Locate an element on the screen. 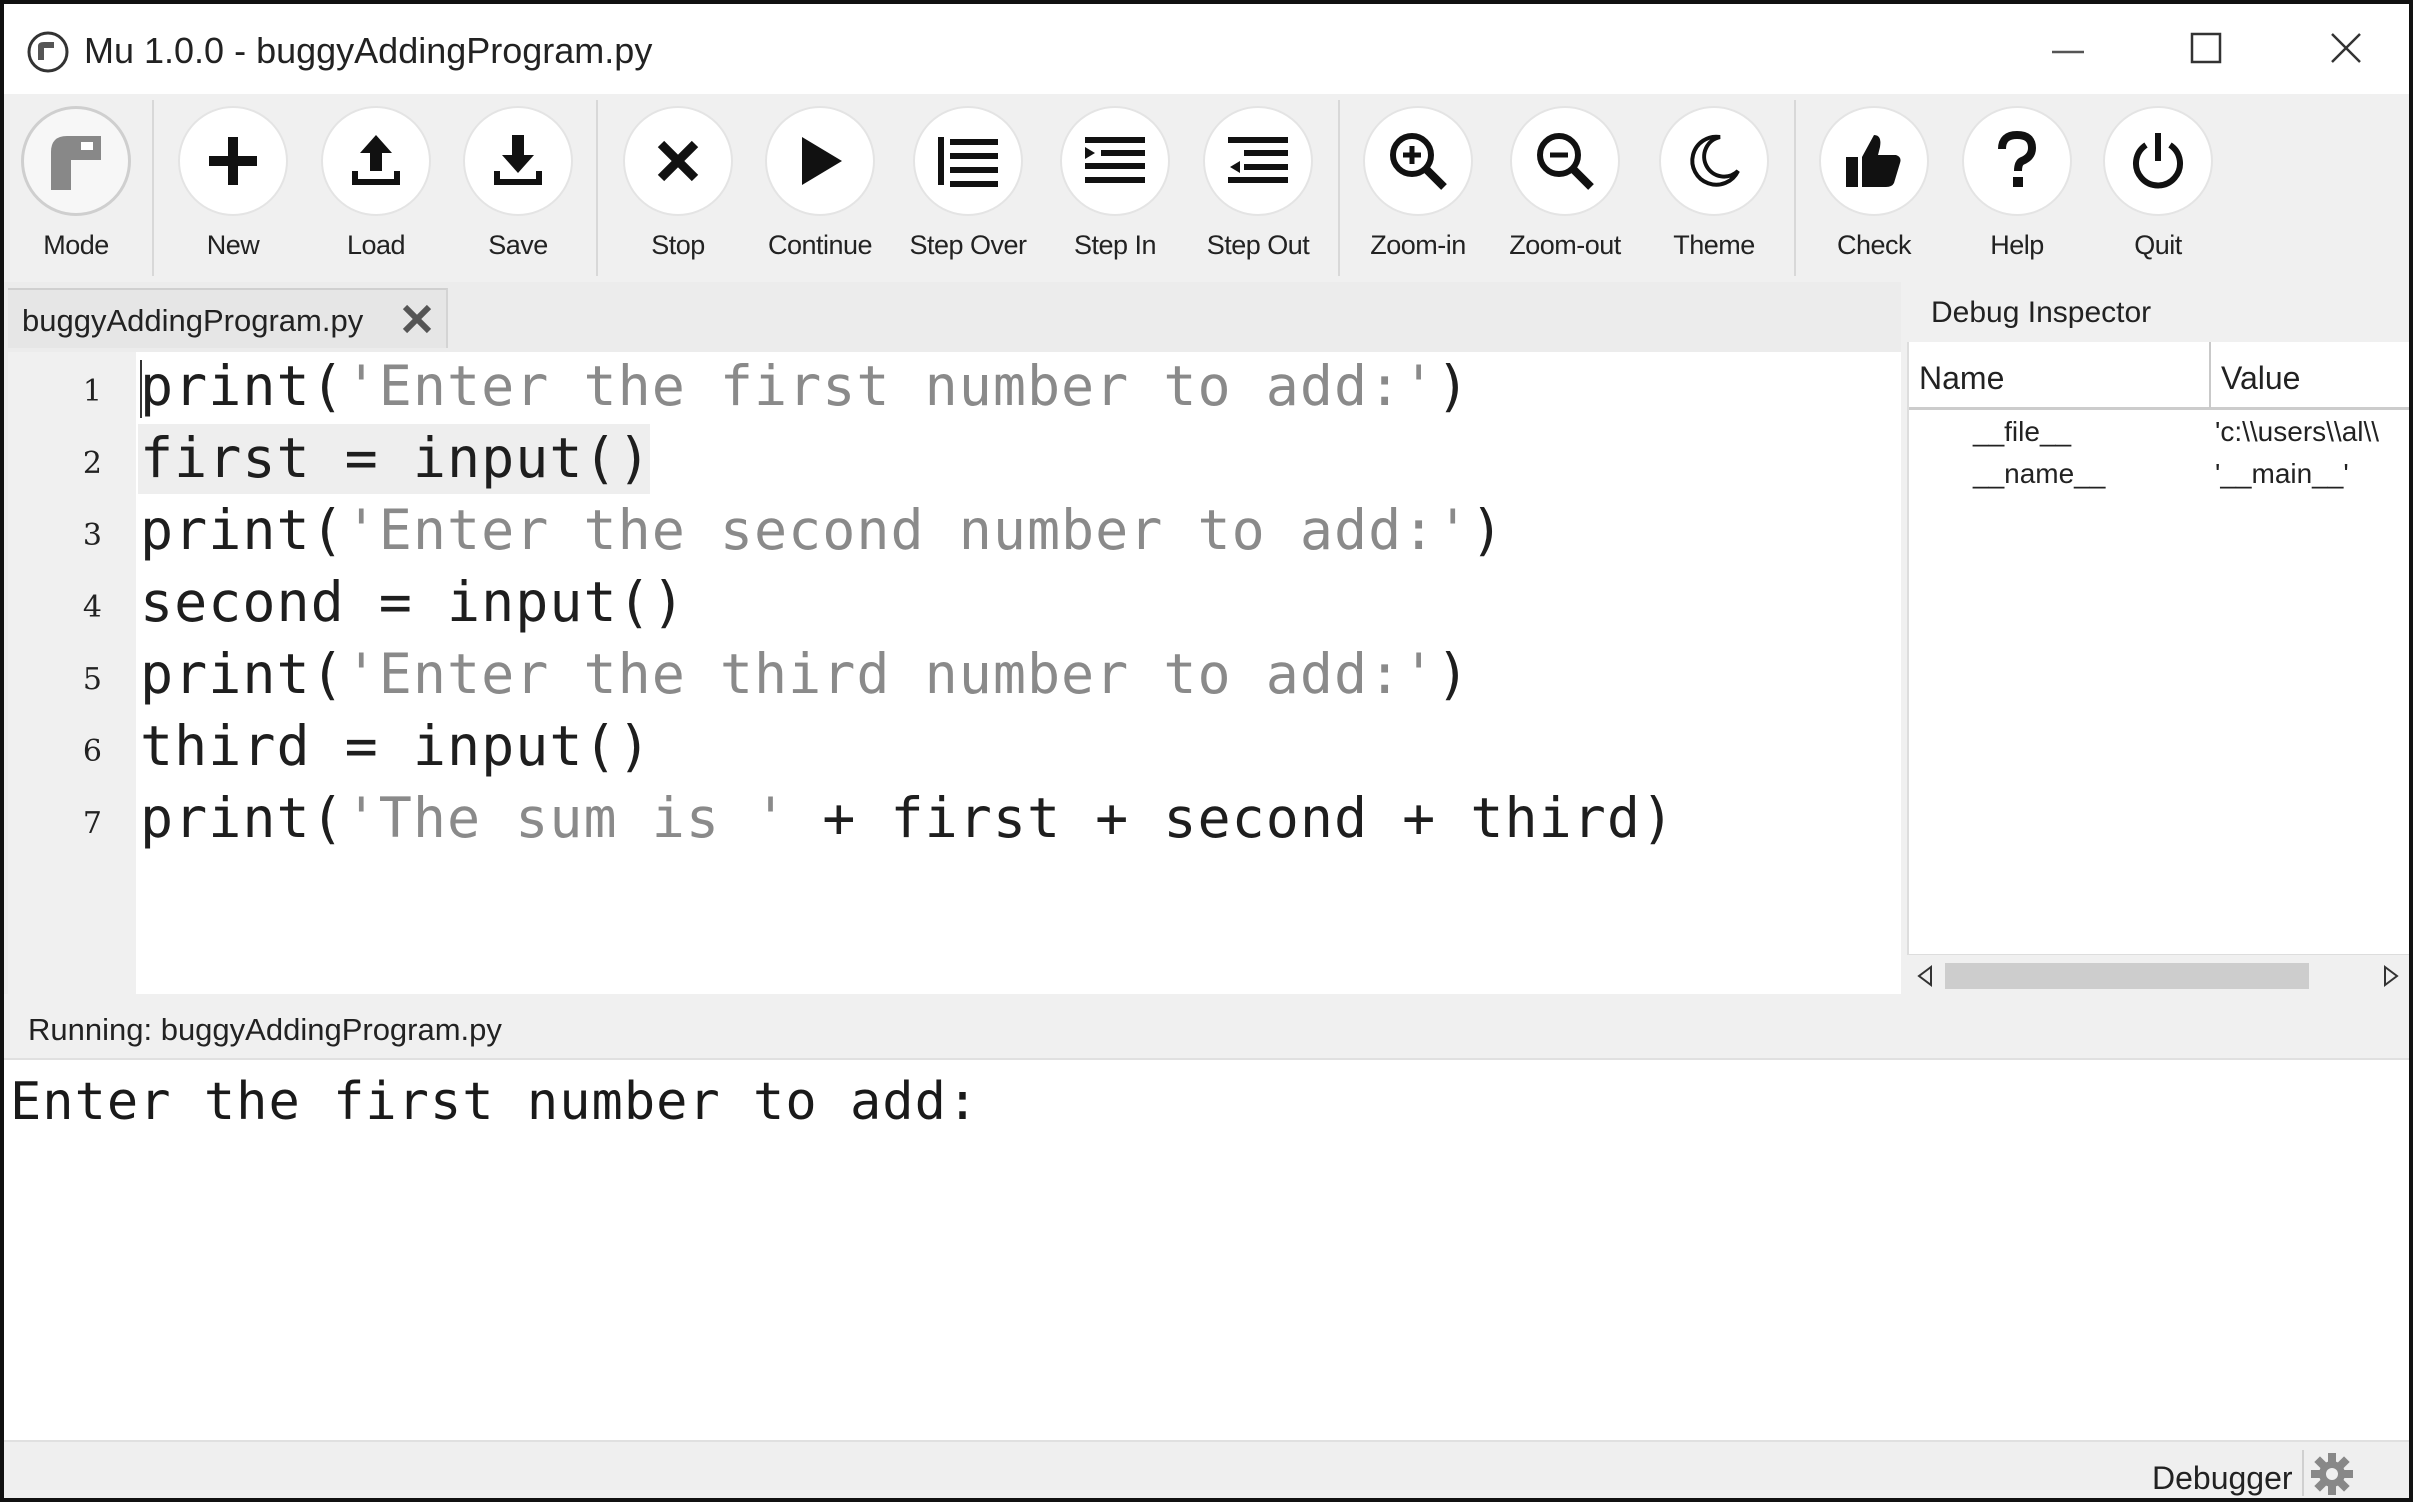 The height and width of the screenshot is (1502, 2413). window-title: Mu 1.0.0 - buggyAddingProgram.py is located at coordinates (368, 50).